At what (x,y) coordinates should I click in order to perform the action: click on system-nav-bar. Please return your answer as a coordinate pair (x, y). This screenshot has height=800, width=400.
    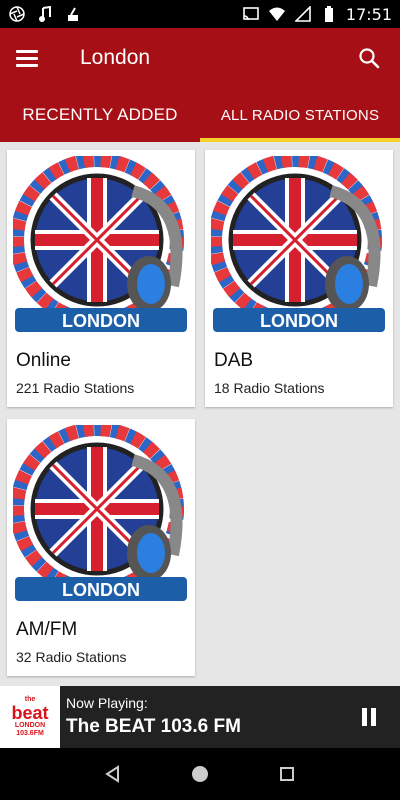
    Looking at the image, I should click on (200, 774).